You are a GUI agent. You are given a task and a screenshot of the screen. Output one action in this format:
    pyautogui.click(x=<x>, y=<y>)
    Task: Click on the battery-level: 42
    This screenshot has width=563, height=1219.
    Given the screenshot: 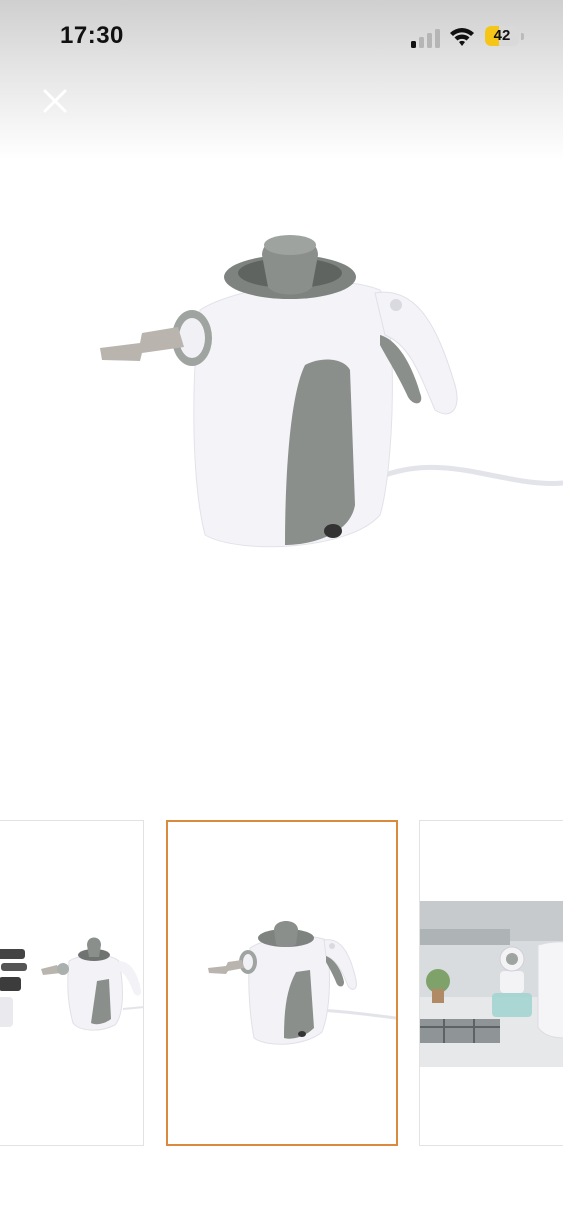 What is the action you would take?
    pyautogui.click(x=502, y=35)
    